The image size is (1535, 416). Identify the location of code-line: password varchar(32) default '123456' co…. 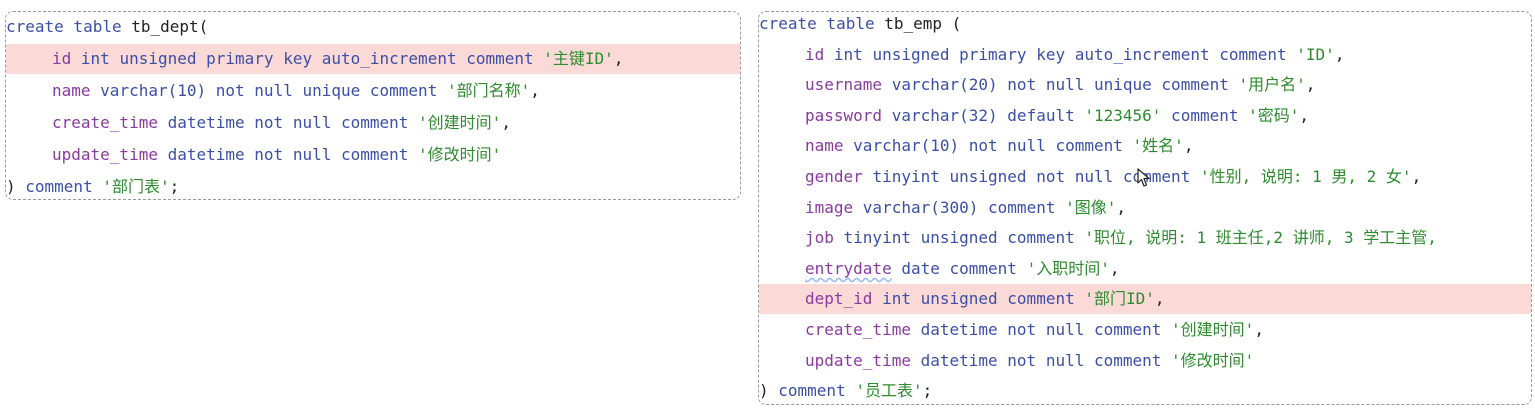
(1145, 116).